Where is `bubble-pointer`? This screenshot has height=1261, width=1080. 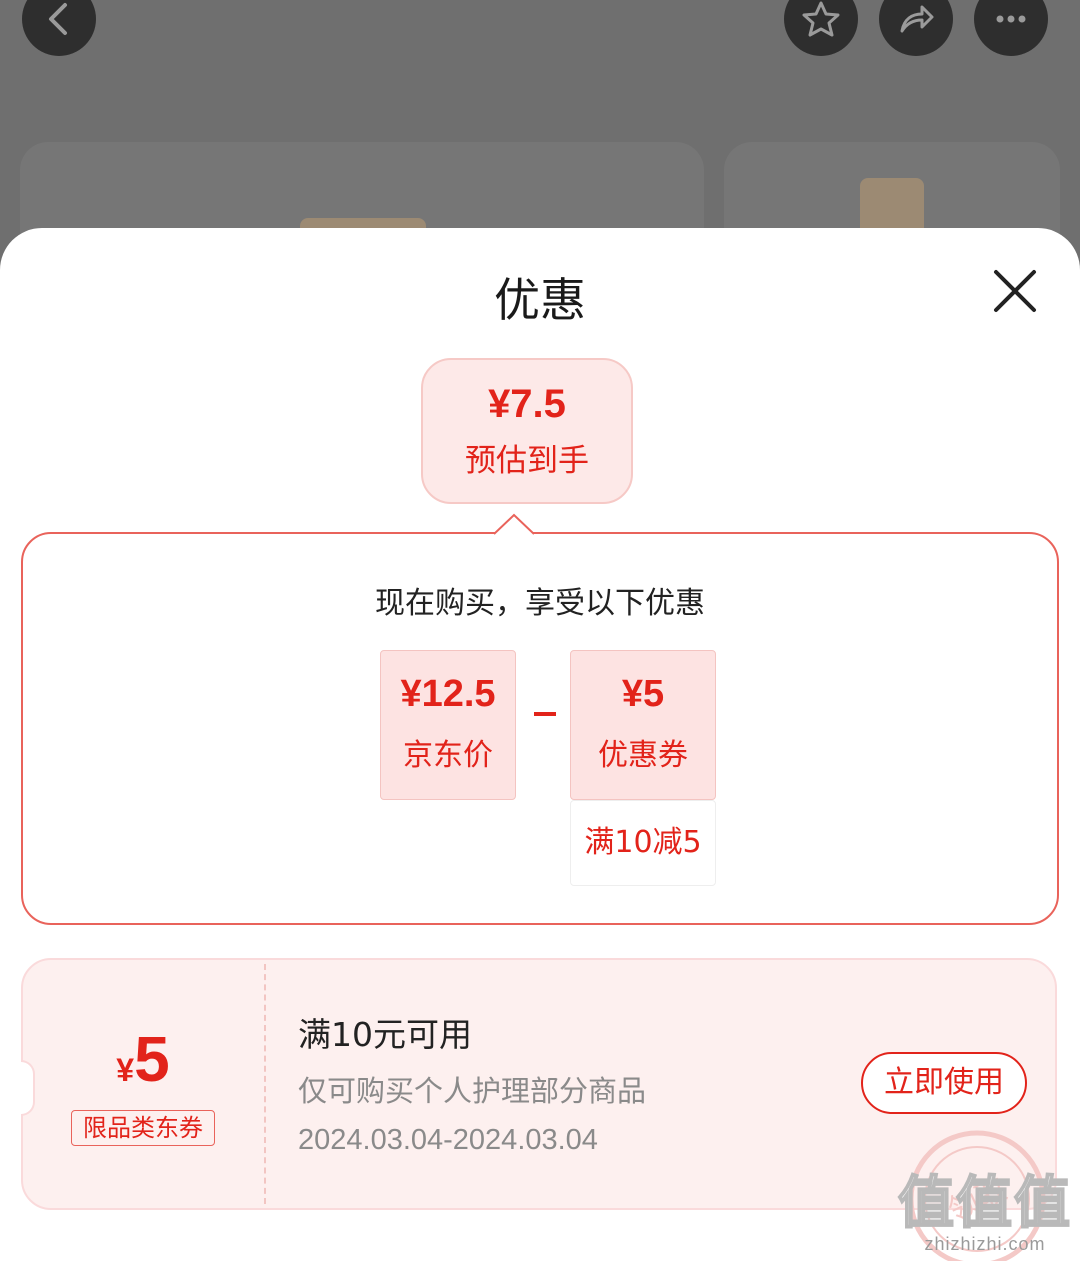
bubble-pointer is located at coordinates (514, 524).